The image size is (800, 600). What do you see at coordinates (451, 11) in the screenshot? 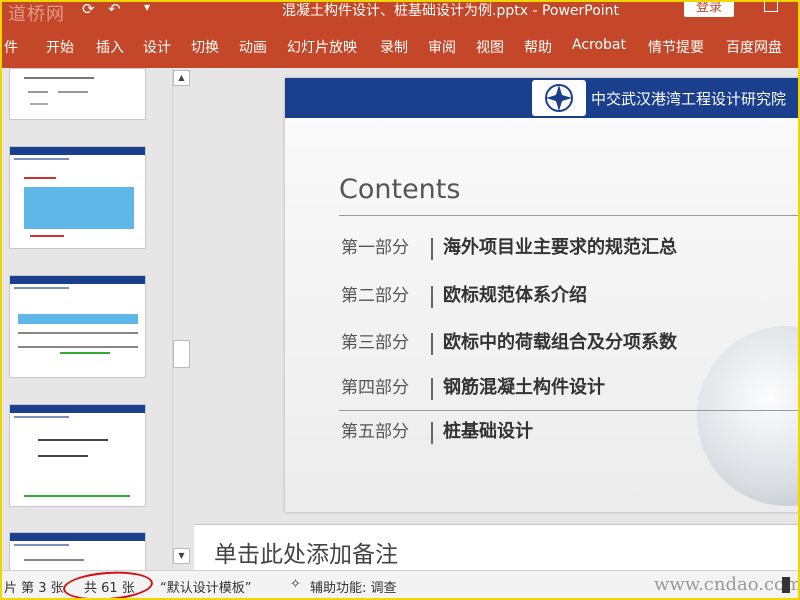
I see `document-title: 混凝土构件设计、桩基础设计为例.pptx - PowerPoint` at bounding box center [451, 11].